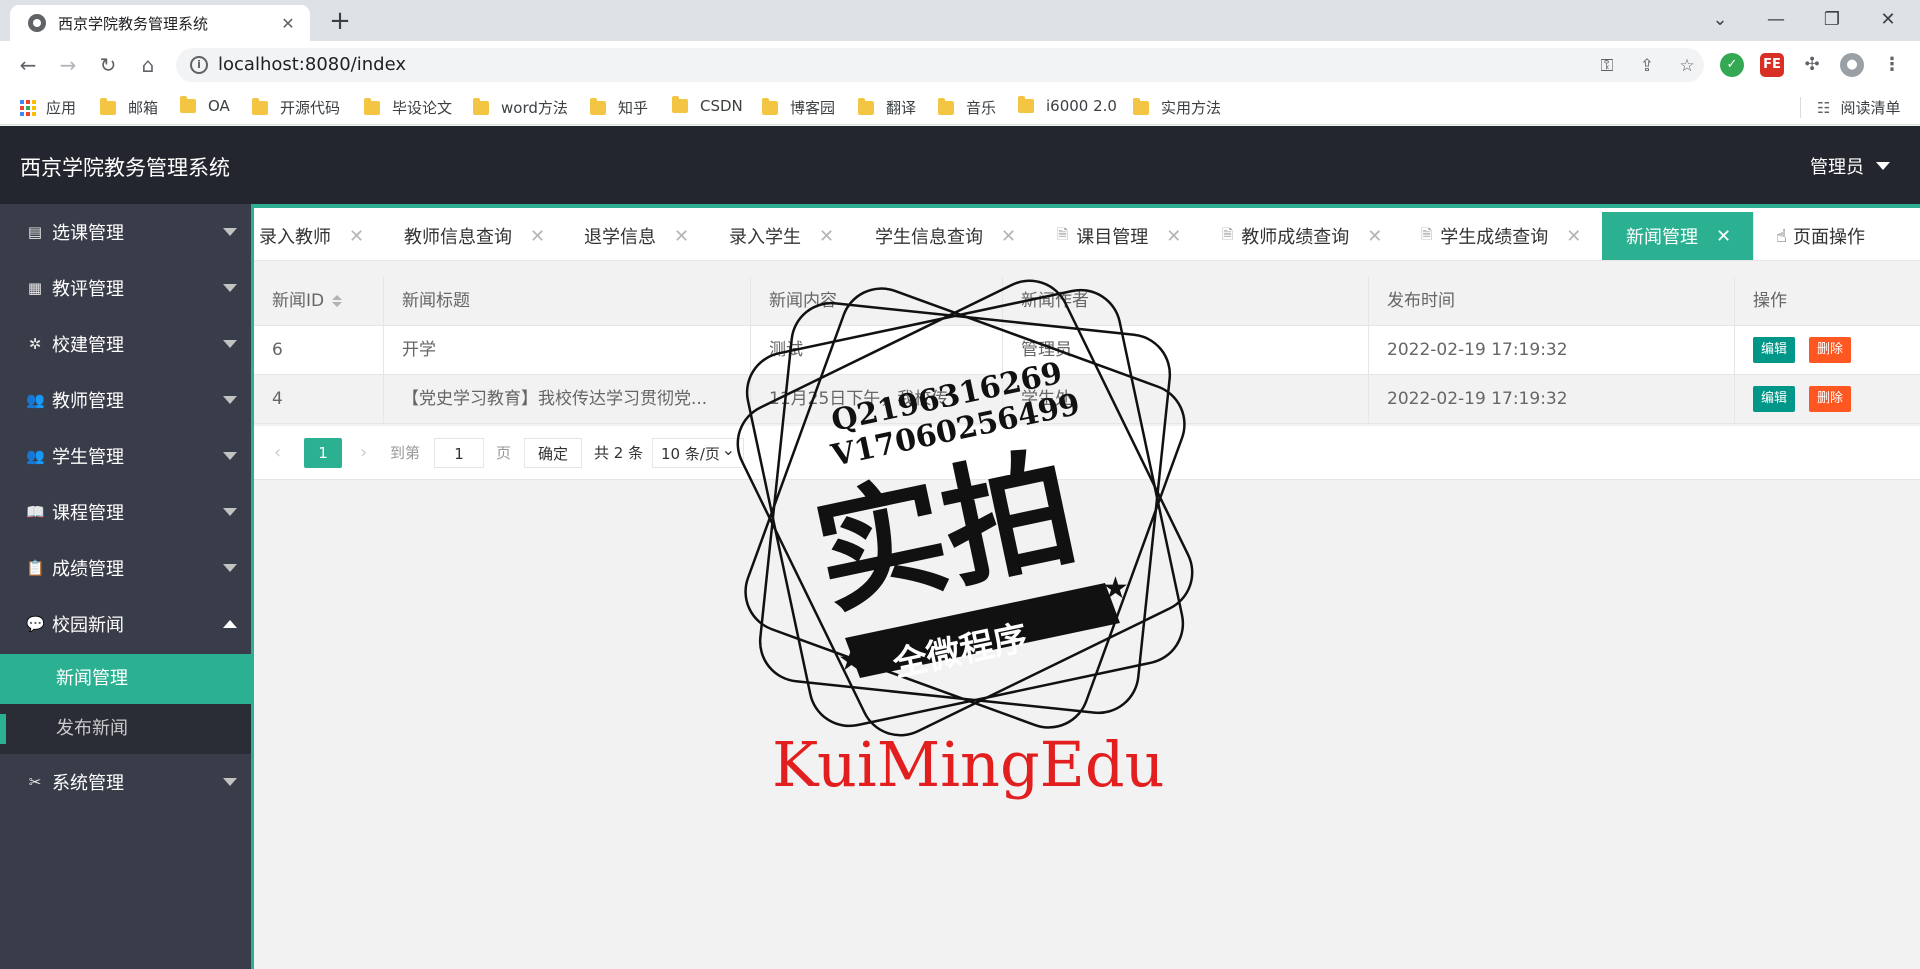  Describe the element at coordinates (945, 236) in the screenshot. I see `tab-student-query: 学生信息查询 ✕` at that location.